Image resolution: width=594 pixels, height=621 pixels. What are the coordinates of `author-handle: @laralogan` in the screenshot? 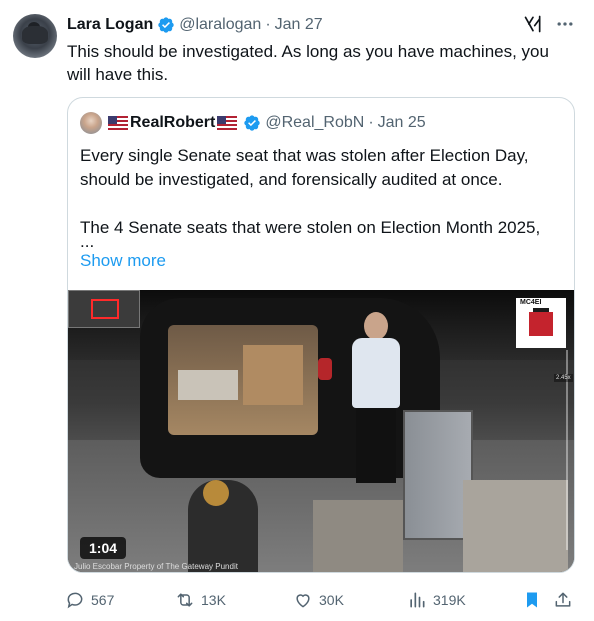 It's located at (220, 25).